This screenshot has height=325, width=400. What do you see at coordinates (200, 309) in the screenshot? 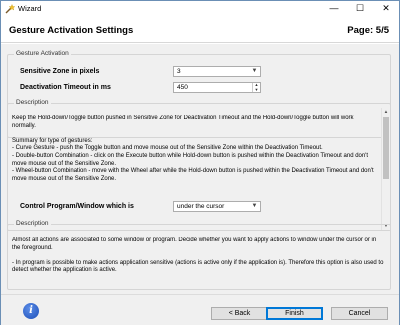
I see `wizard-footer: i < Back Finish Cancel` at bounding box center [200, 309].